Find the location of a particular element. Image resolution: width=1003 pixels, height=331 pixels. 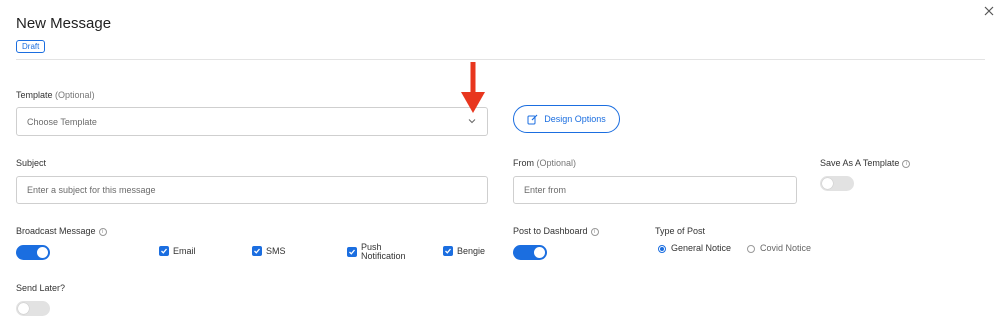

email-checkbox is located at coordinates (164, 251).